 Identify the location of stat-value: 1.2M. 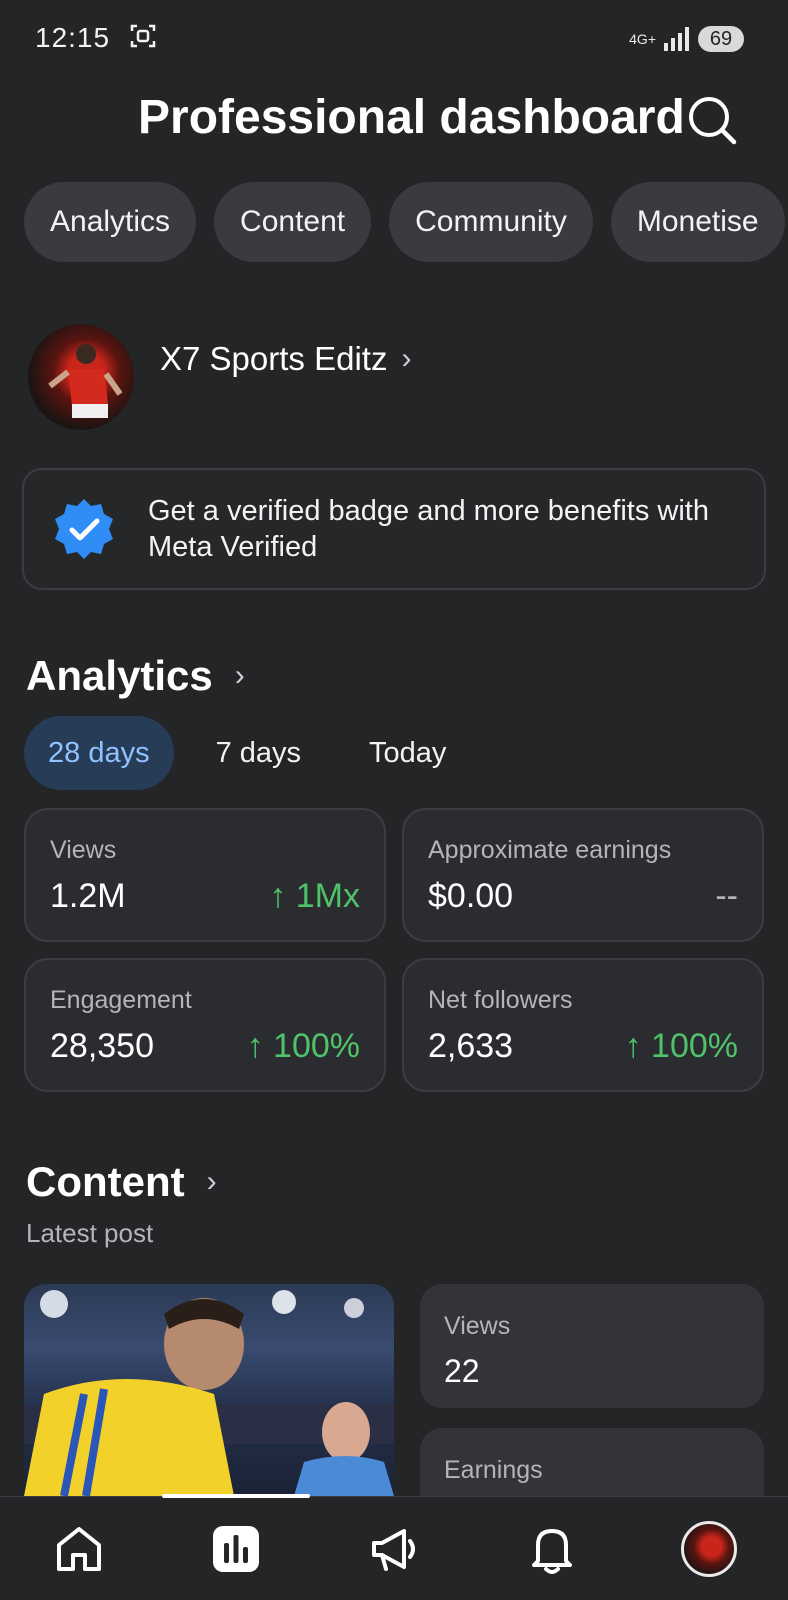
(88, 896).